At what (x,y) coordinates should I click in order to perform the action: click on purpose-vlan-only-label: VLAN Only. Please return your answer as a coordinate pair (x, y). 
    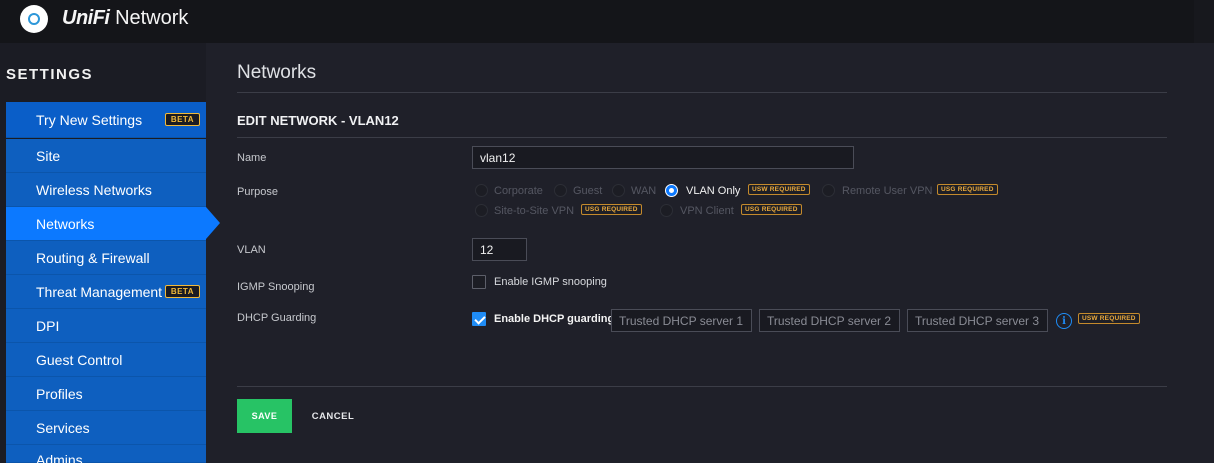
    Looking at the image, I should click on (713, 191).